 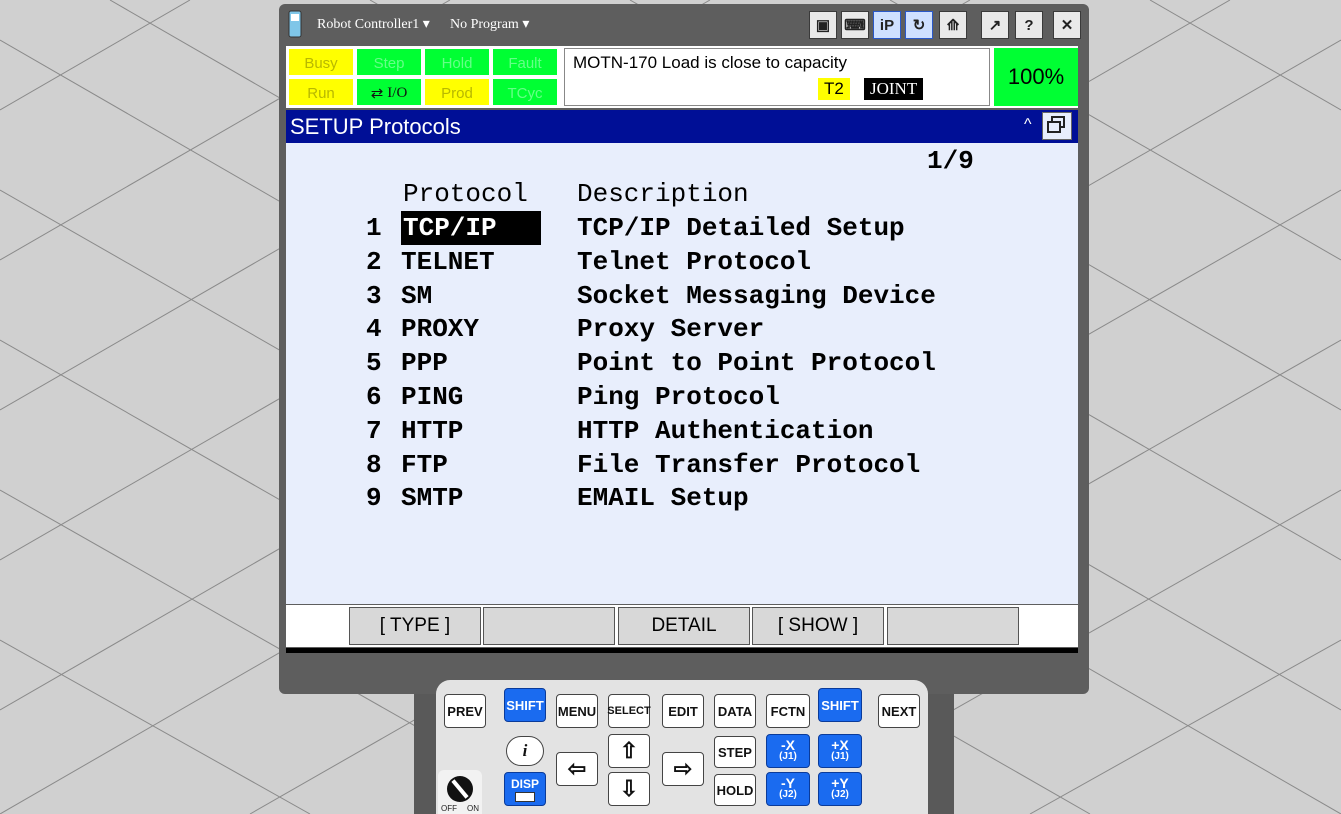 I want to click on arrow-up-icon: ⇧, so click(x=629, y=750).